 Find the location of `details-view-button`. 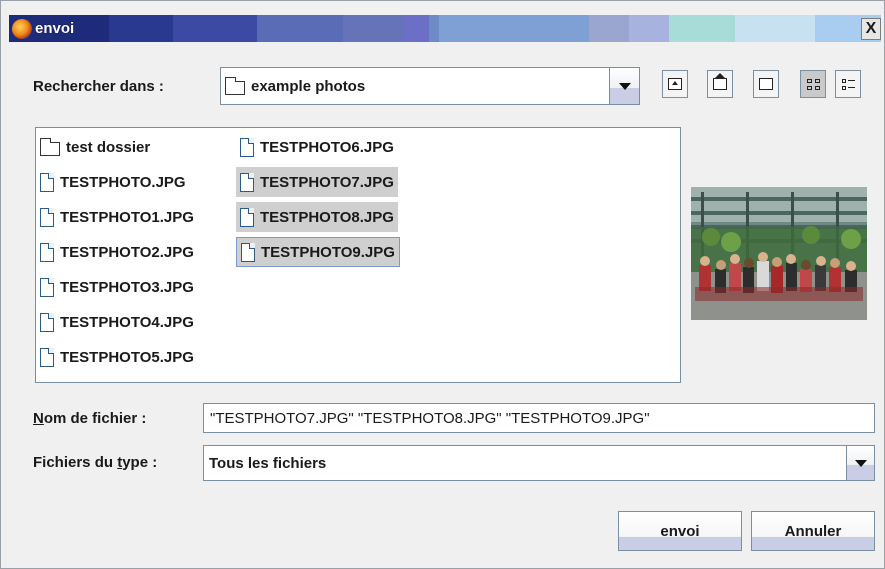

details-view-button is located at coordinates (848, 84).